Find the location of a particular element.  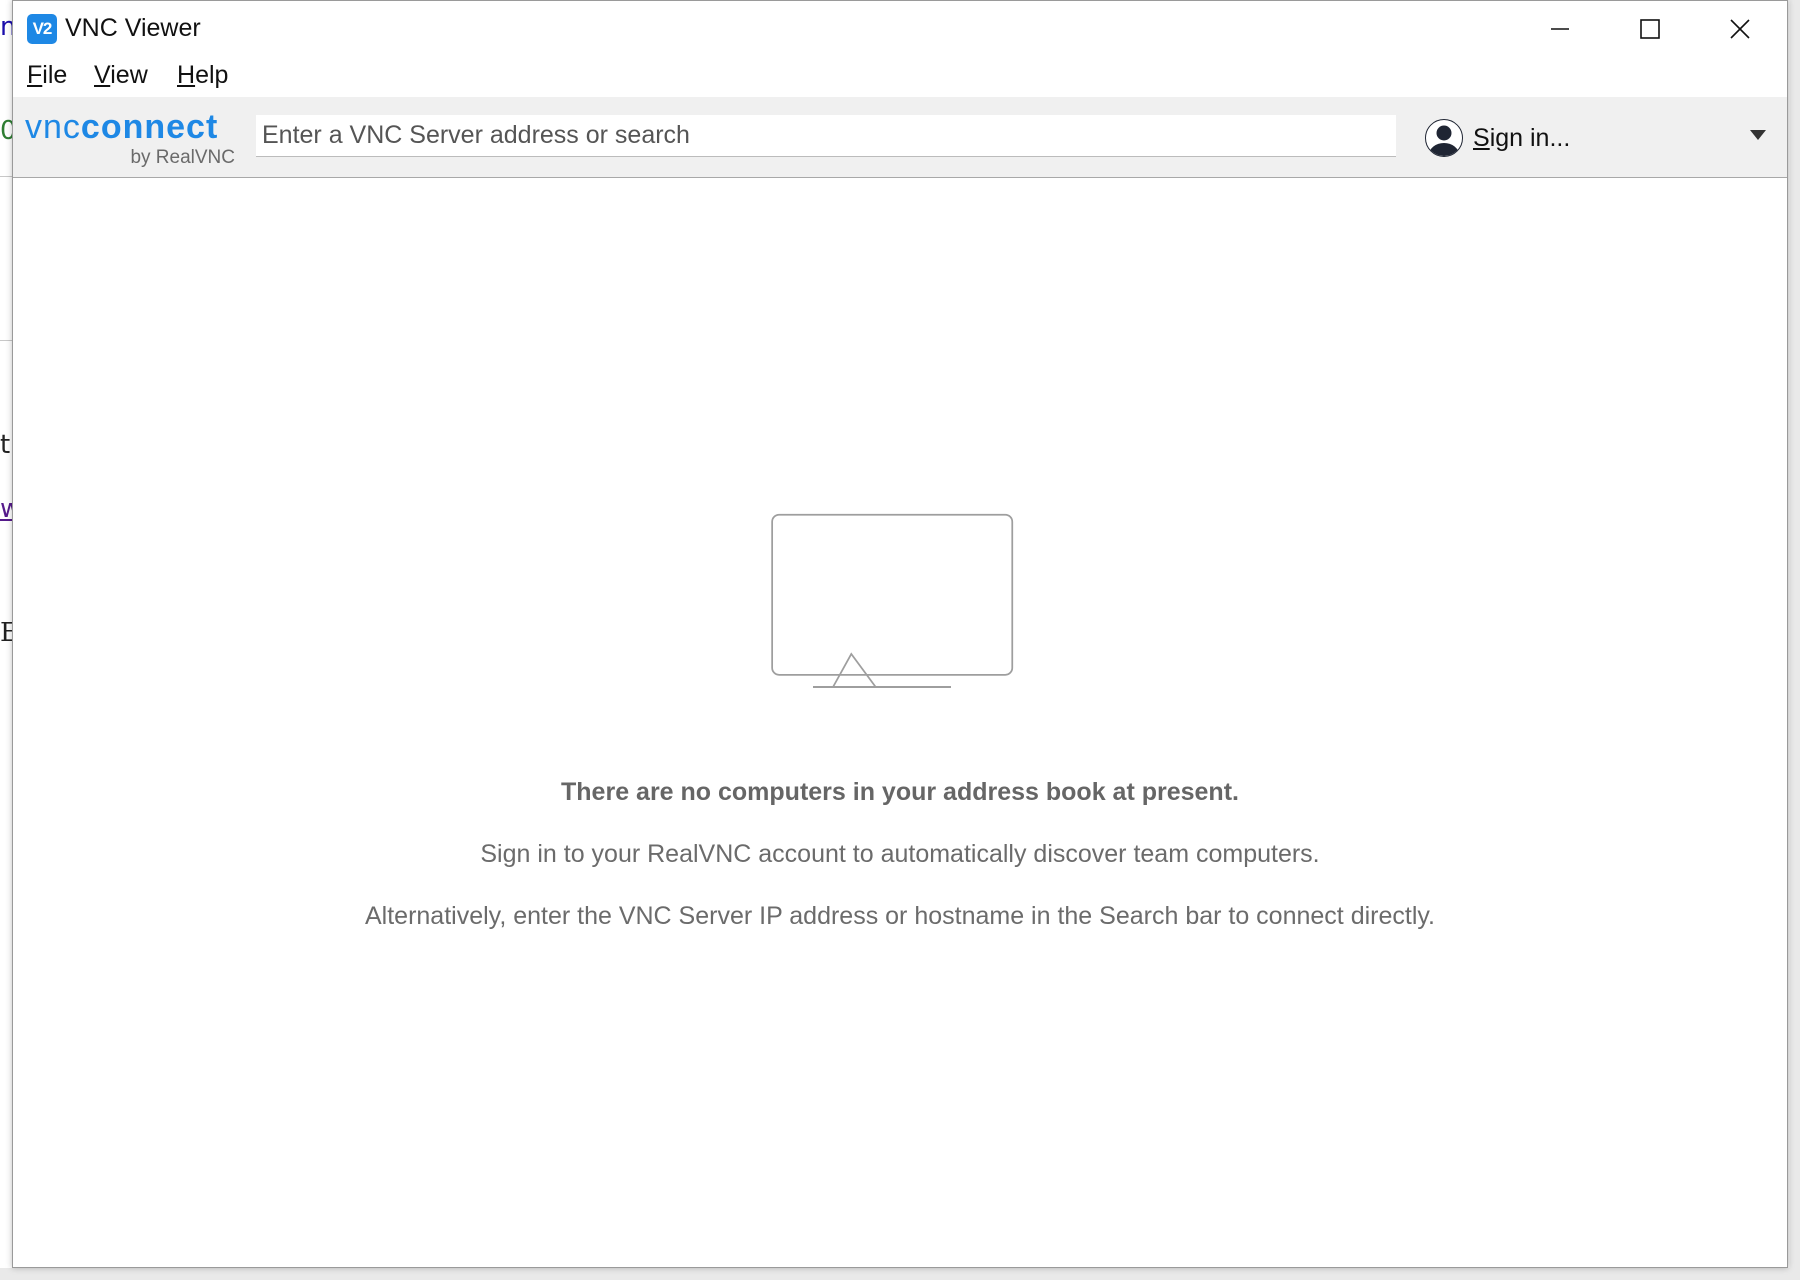

menu-help: Help is located at coordinates (202, 75).